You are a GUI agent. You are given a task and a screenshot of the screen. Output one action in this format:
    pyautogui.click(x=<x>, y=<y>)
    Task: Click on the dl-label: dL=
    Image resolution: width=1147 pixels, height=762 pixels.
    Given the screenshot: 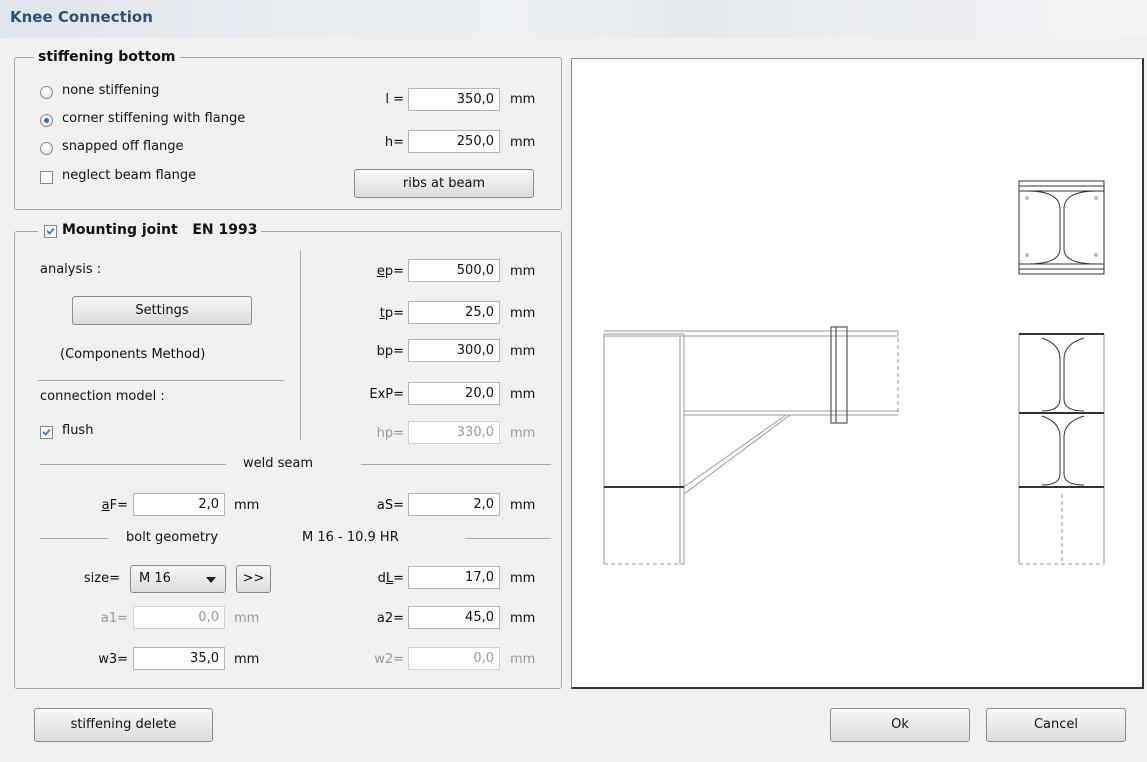 What is the action you would take?
    pyautogui.click(x=390, y=578)
    